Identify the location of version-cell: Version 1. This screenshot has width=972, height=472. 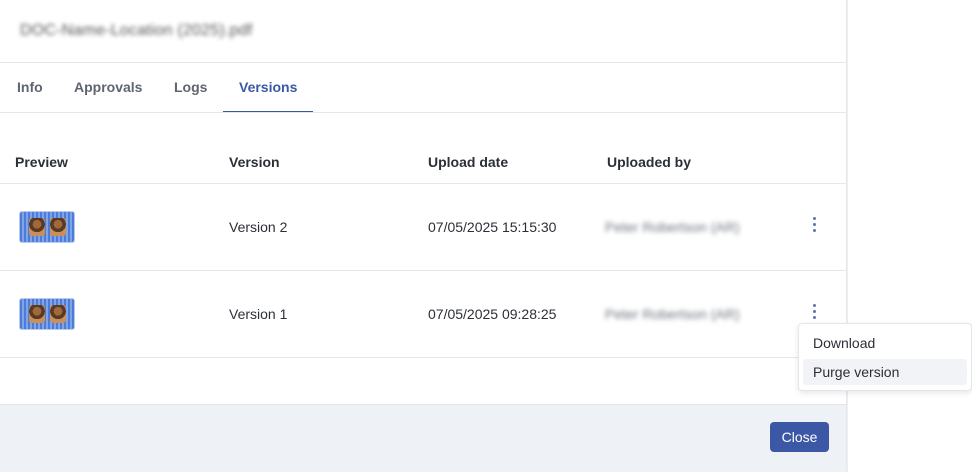
(258, 314).